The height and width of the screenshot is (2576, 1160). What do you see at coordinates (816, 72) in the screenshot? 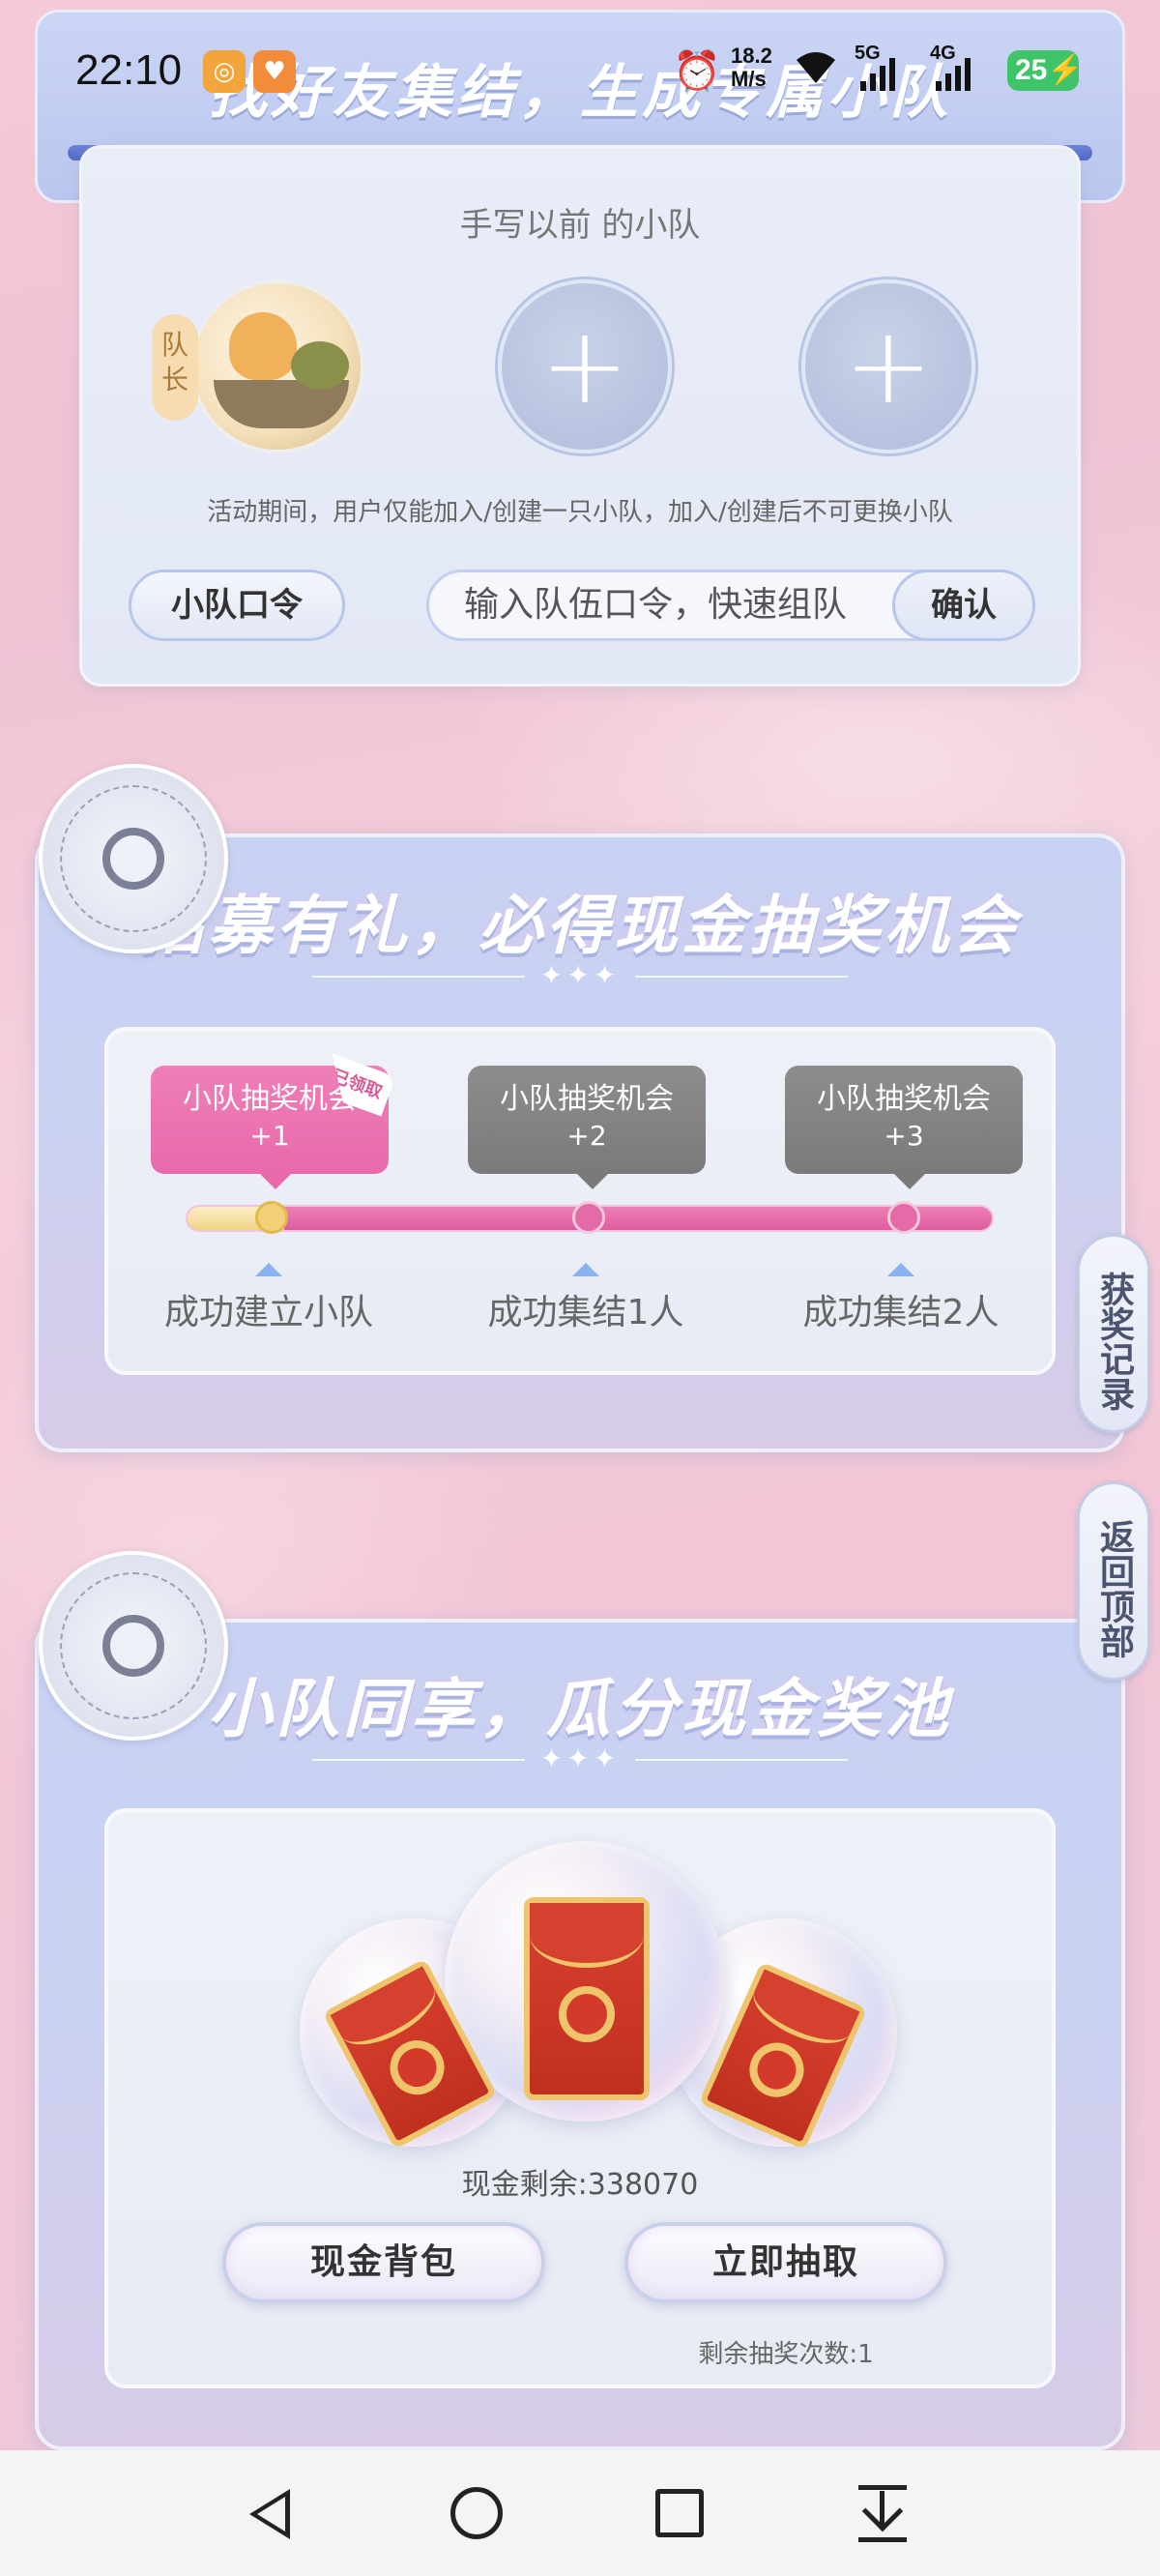
I see `wifi-icon` at bounding box center [816, 72].